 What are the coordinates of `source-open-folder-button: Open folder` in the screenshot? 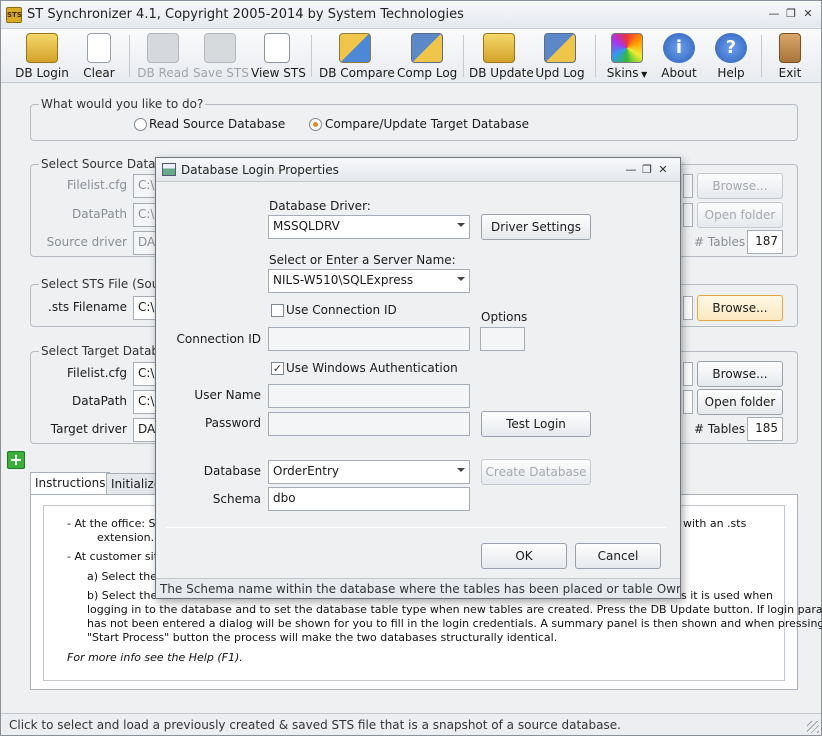 It's located at (740, 215).